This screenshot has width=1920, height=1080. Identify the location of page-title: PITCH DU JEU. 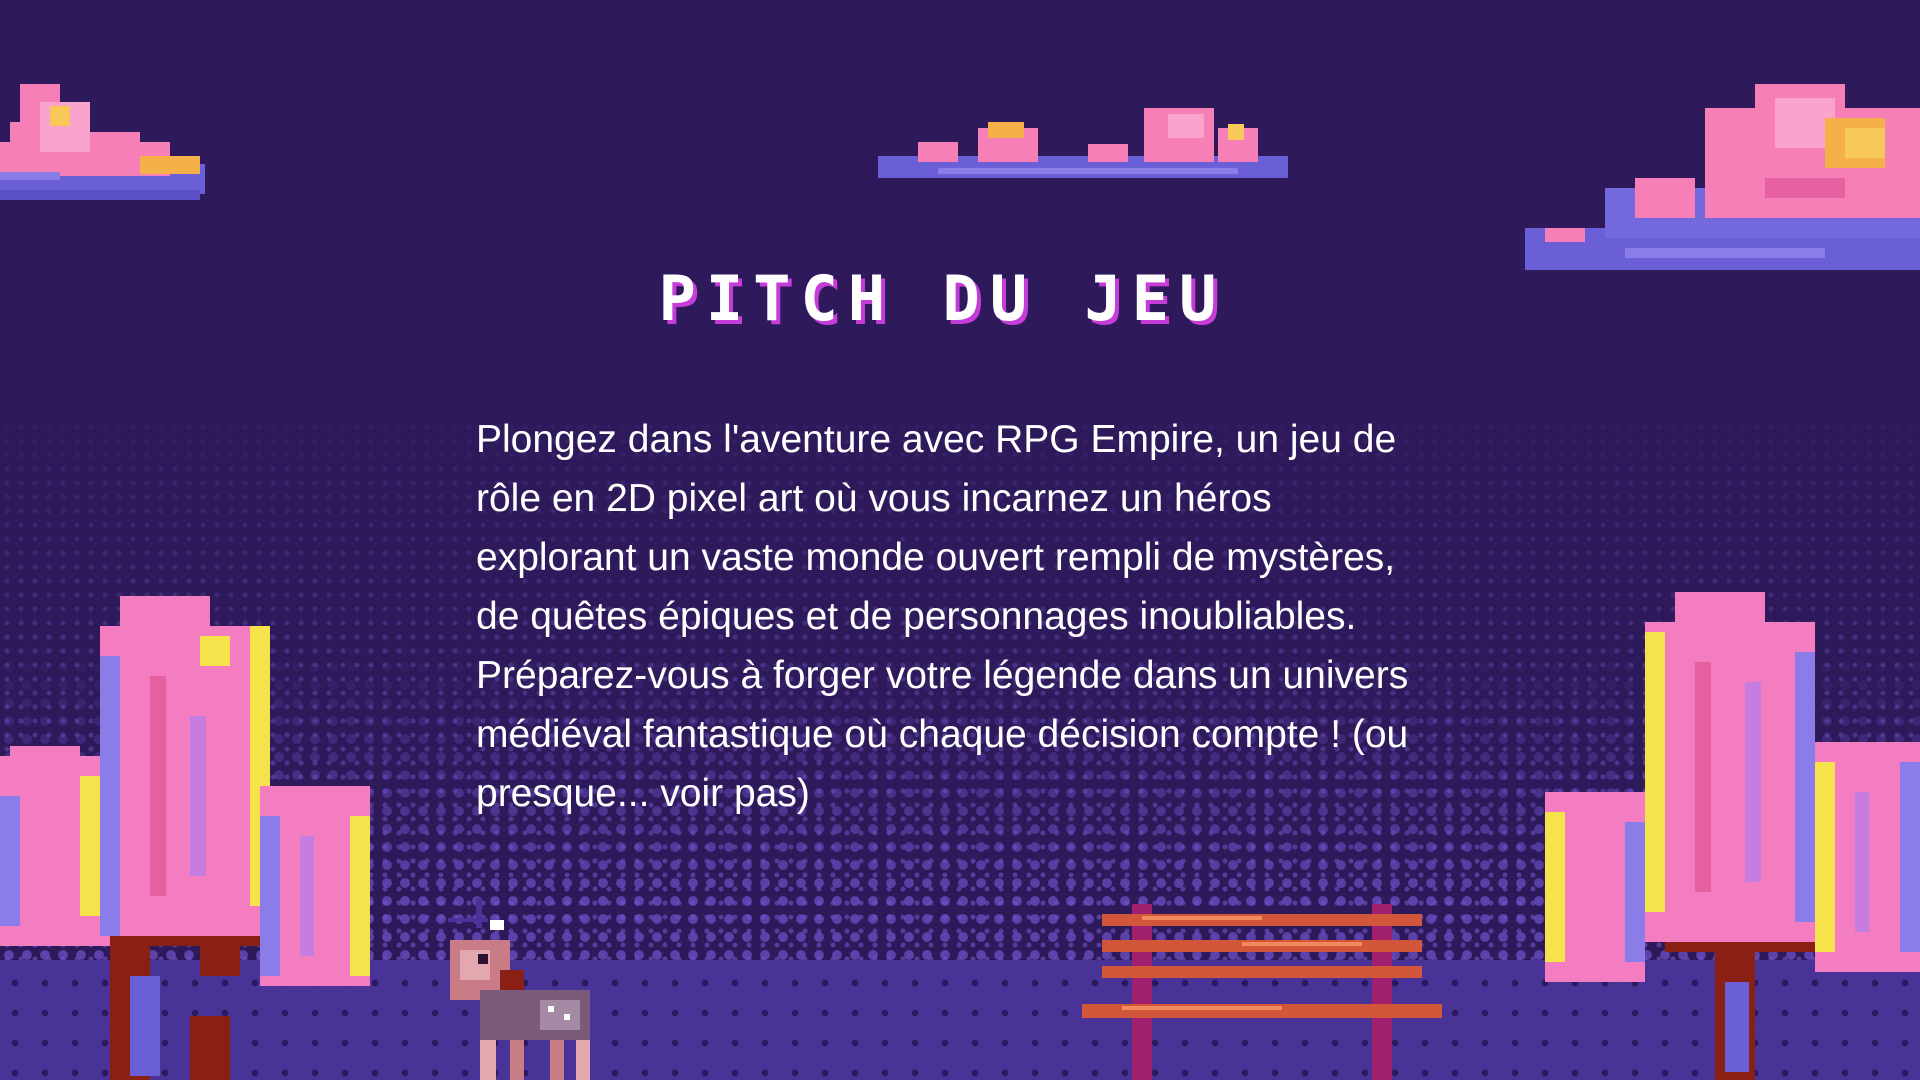
(942, 298).